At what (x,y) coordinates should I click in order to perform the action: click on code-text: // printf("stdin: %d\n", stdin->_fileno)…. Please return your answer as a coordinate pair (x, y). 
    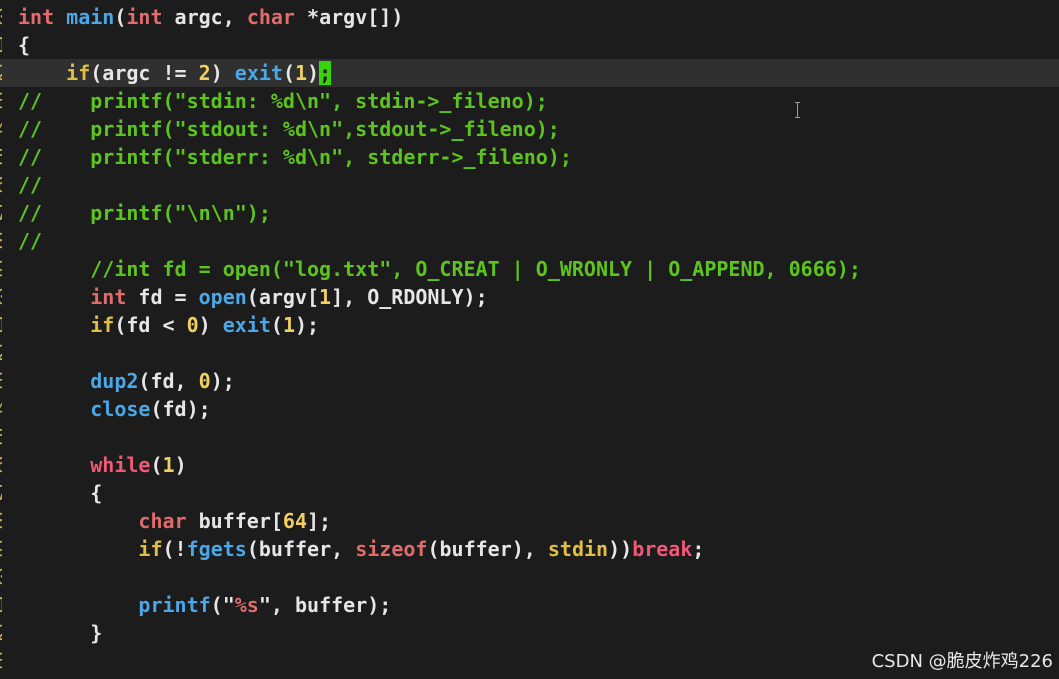
    Looking at the image, I should click on (283, 101).